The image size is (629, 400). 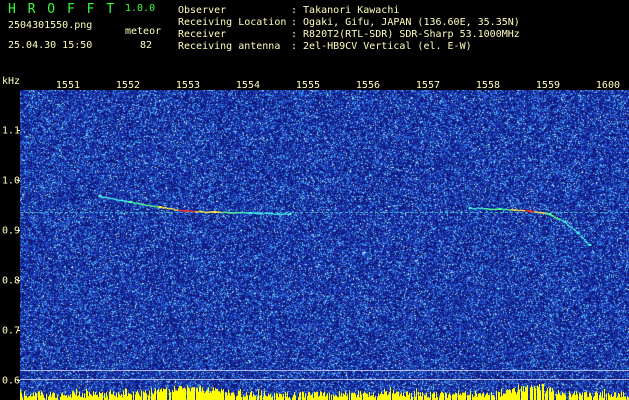 What do you see at coordinates (368, 85) in the screenshot?
I see `x-tick-label: 1556` at bounding box center [368, 85].